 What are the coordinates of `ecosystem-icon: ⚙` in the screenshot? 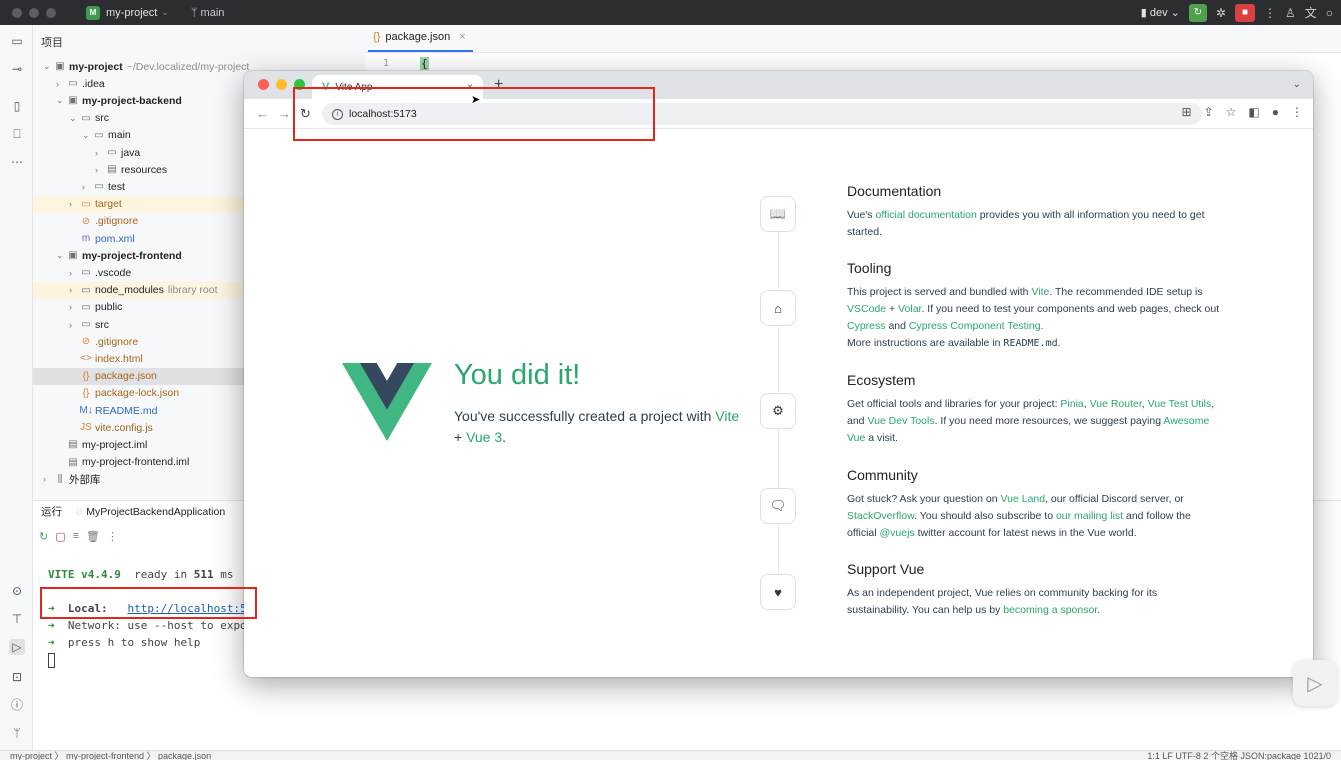 It's located at (778, 411).